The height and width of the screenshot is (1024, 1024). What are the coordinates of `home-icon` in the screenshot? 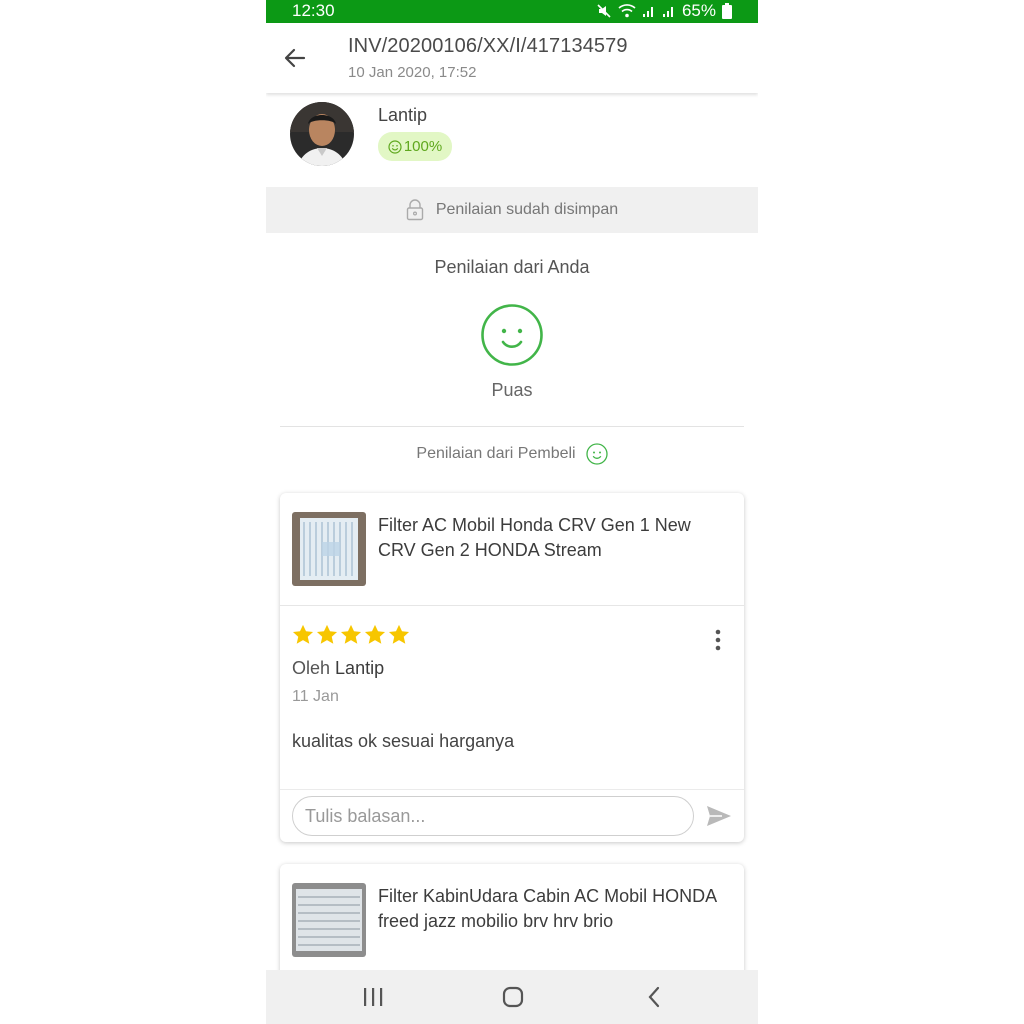 It's located at (513, 997).